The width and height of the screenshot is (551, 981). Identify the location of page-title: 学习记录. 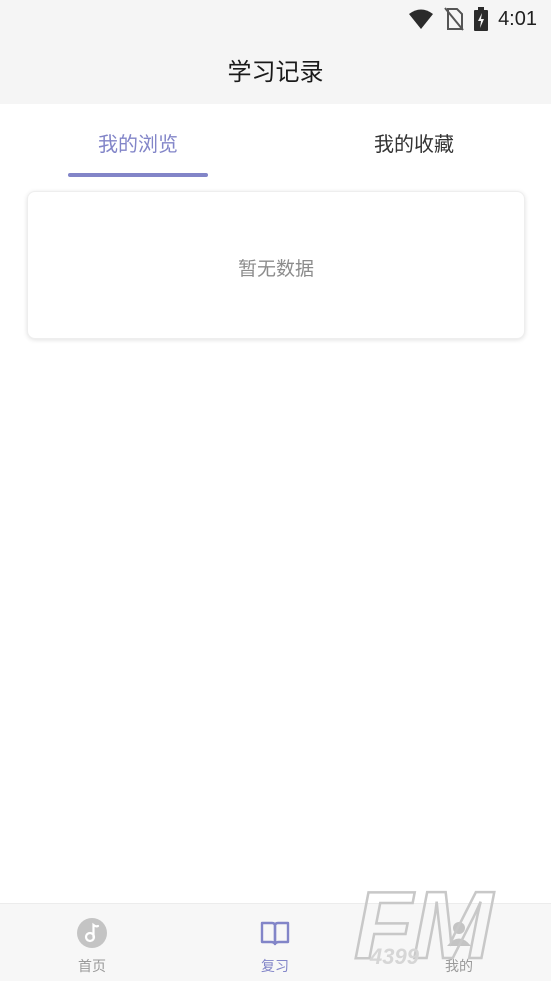
(275, 72).